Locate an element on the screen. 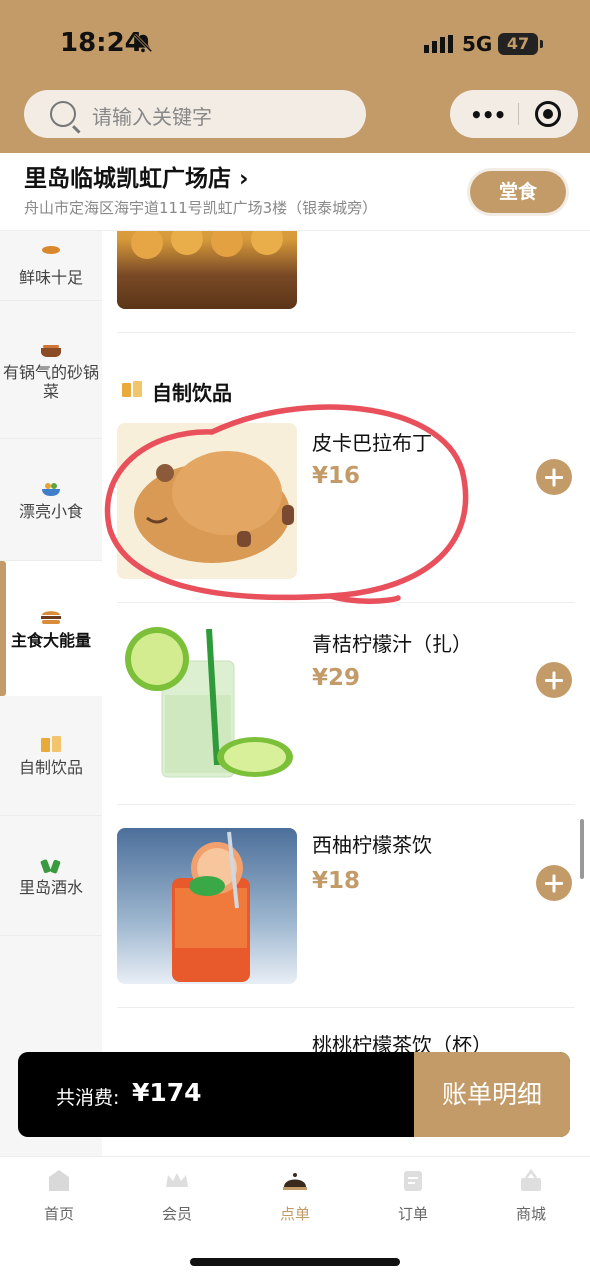  more-icon: ••• is located at coordinates (488, 115).